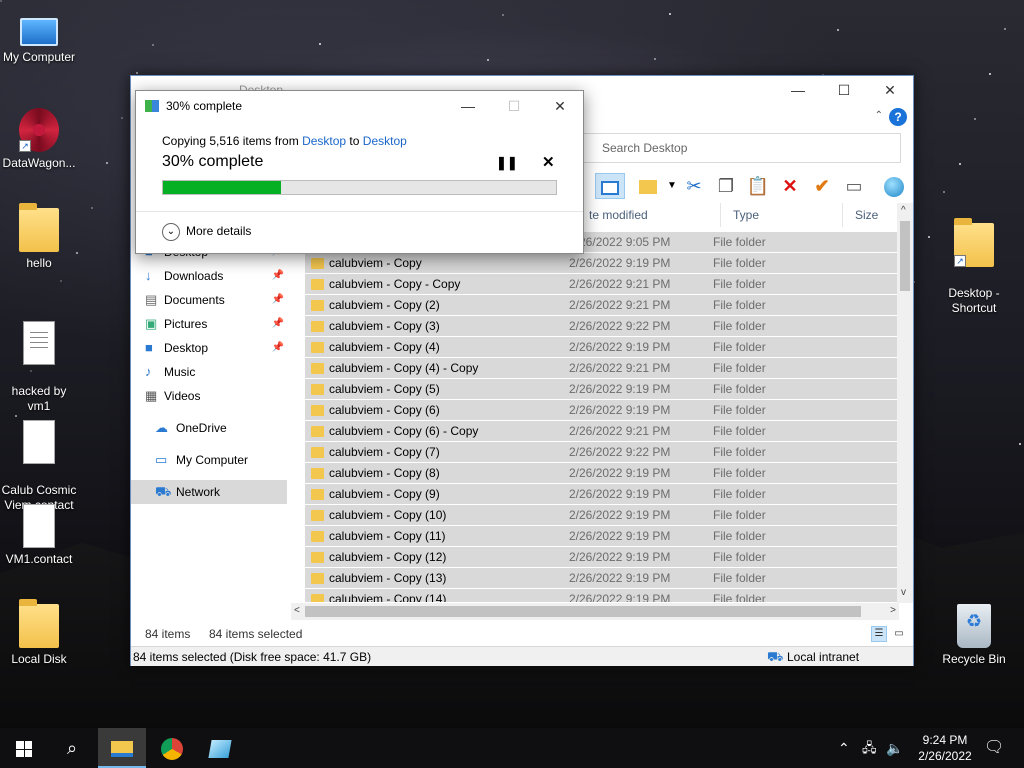  What do you see at coordinates (209, 276) in the screenshot?
I see `nav-item-downloads: ↓ Downloads 📌` at bounding box center [209, 276].